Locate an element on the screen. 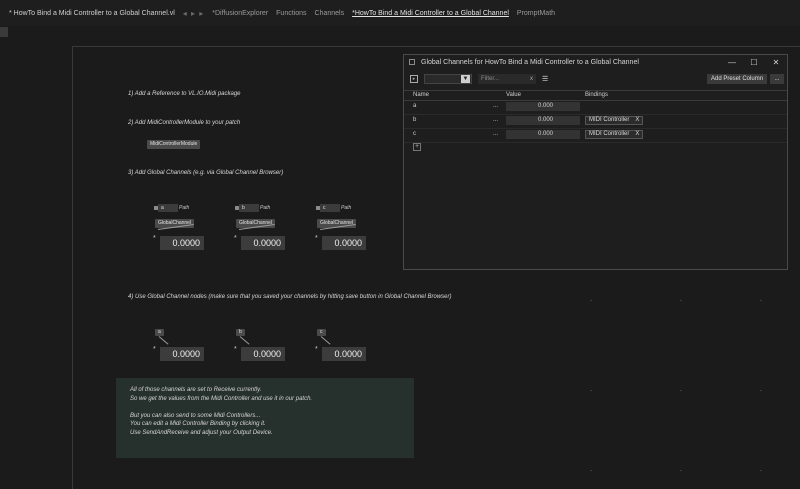 Image resolution: width=800 pixels, height=489 pixels. channel-output-c: 0.0000 is located at coordinates (344, 354).